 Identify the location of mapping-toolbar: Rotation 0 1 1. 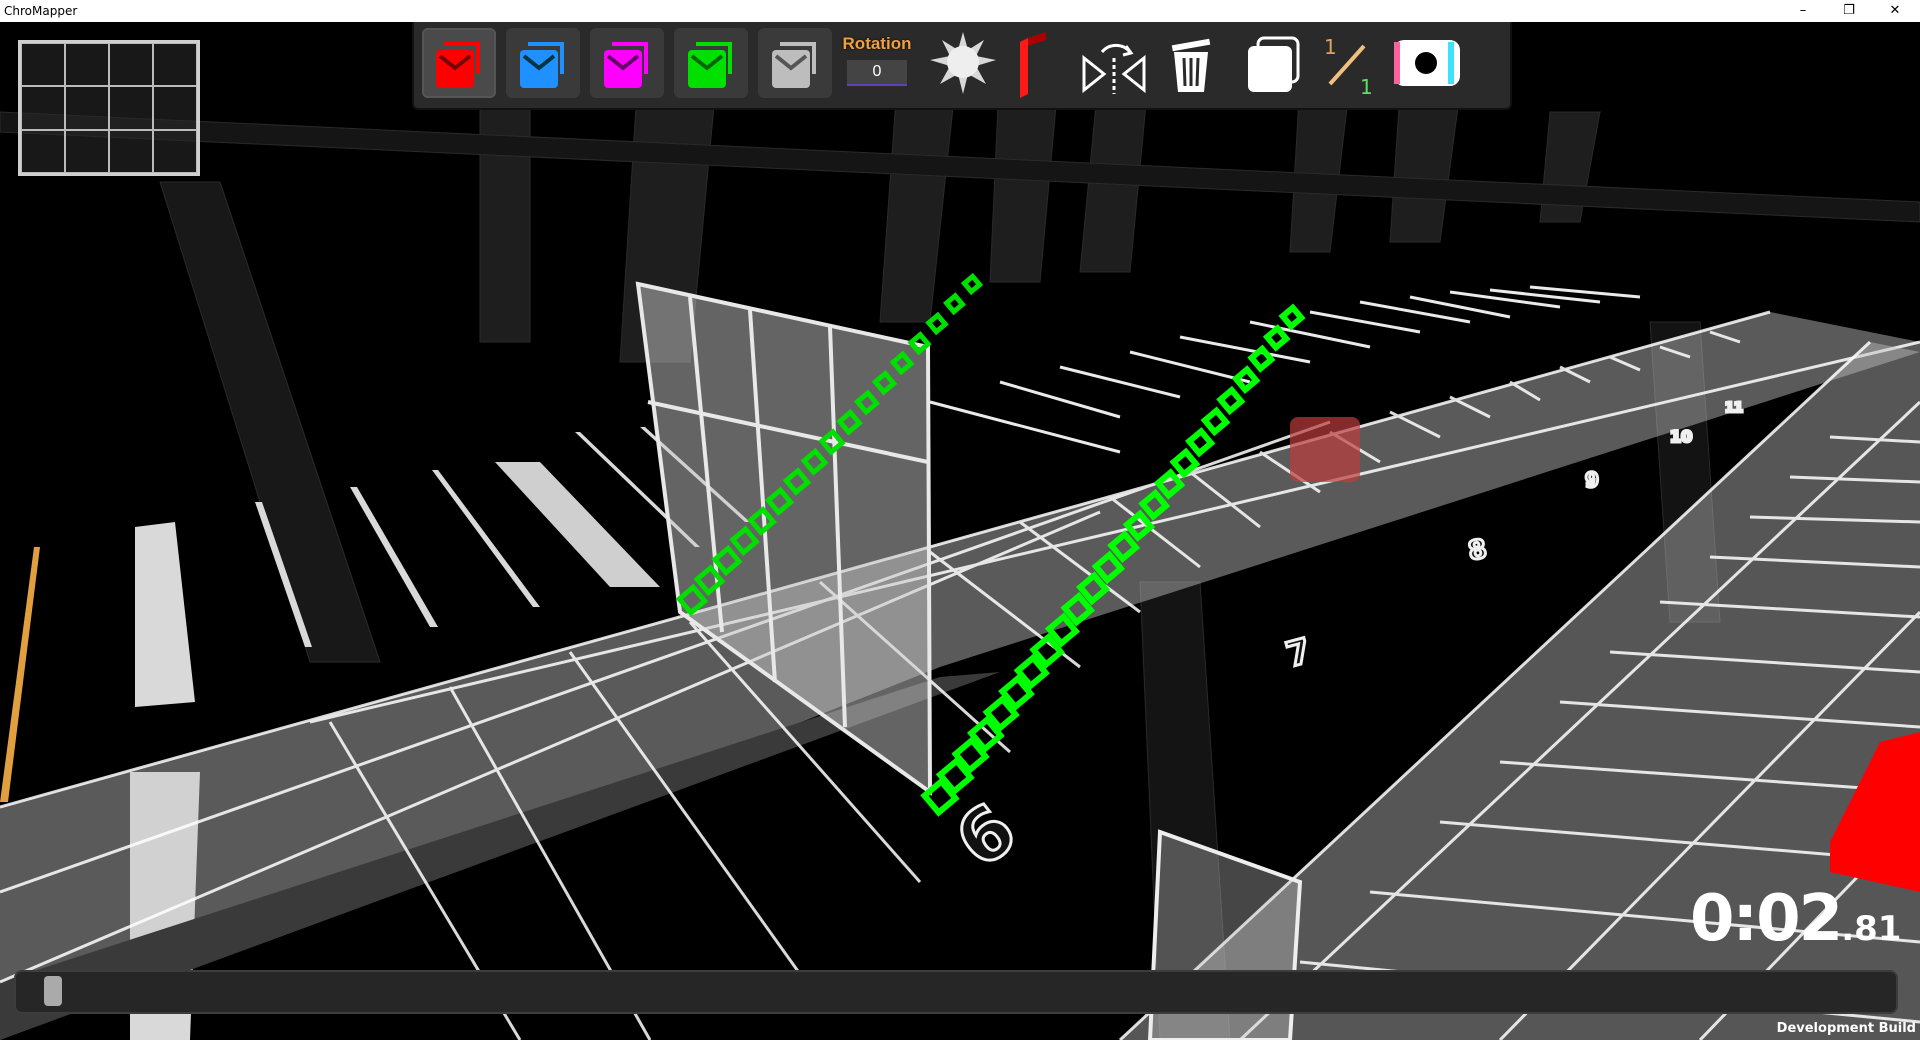
(962, 66).